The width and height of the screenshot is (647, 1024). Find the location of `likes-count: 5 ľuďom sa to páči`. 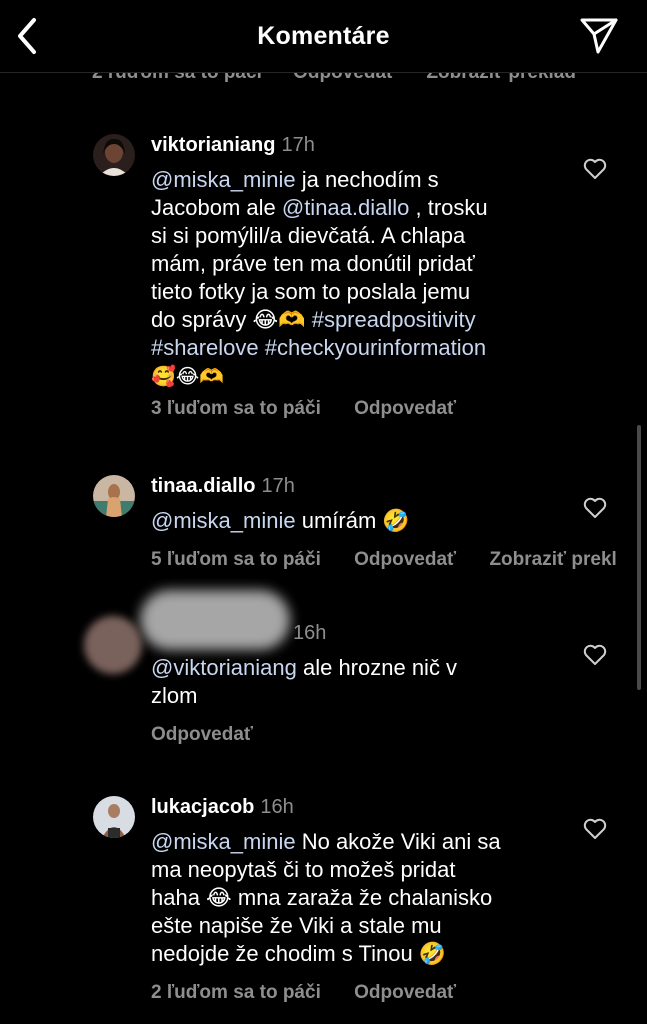

likes-count: 5 ľuďom sa to páči is located at coordinates (236, 559).